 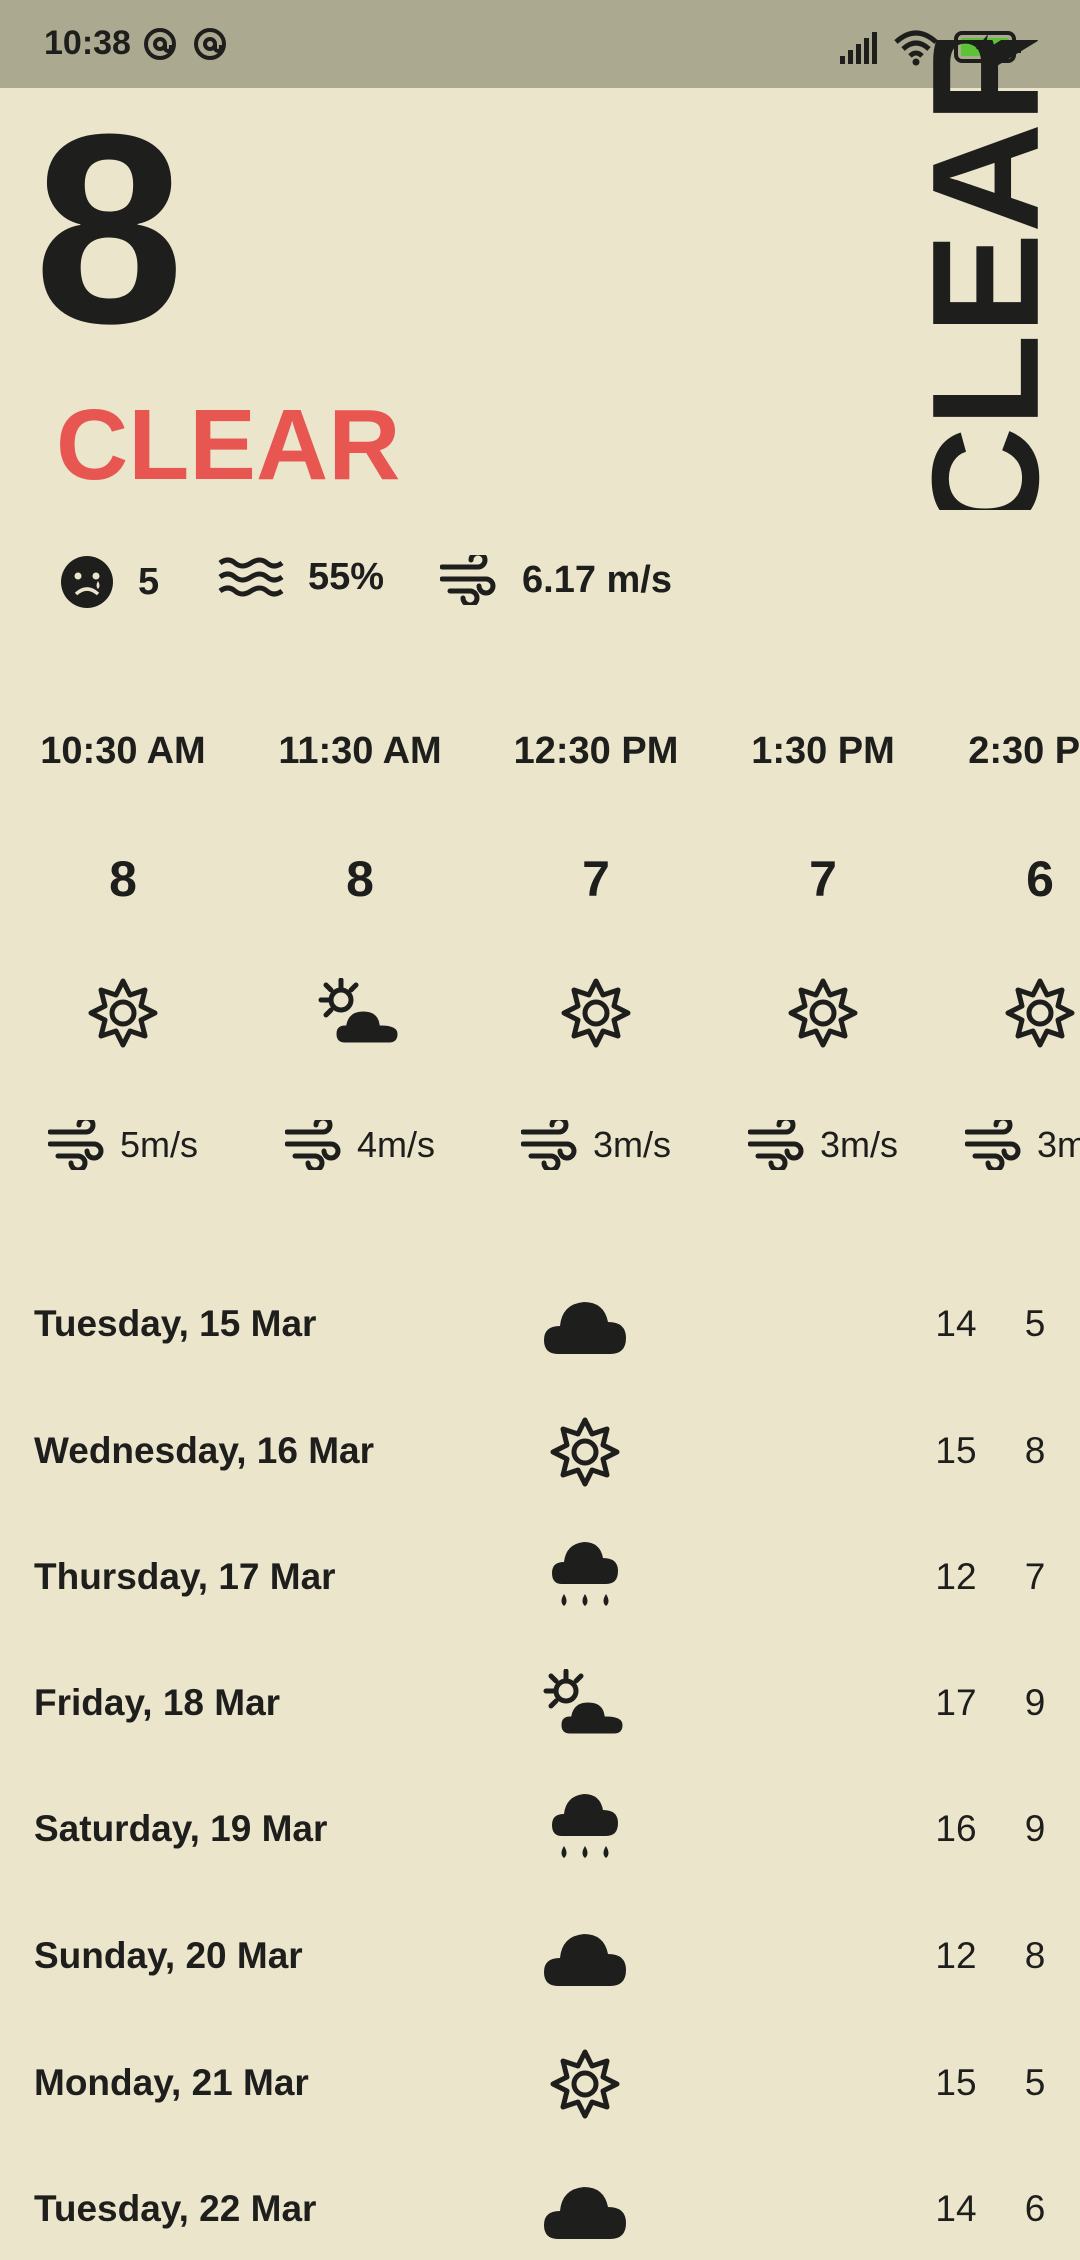 What do you see at coordinates (540, 44) in the screenshot?
I see `status-bar: 10:38` at bounding box center [540, 44].